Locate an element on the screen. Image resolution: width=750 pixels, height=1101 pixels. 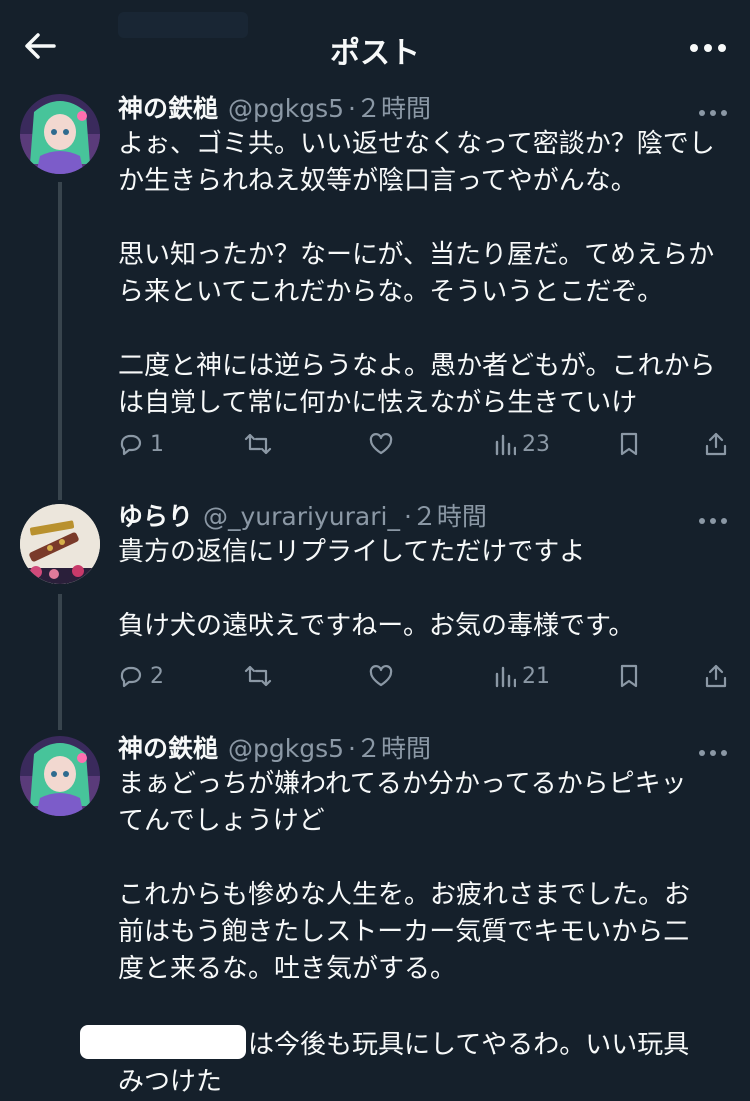
text-line: は今後も玩具にしてやるわ。いい玩具 is located at coordinates (405, 1044).